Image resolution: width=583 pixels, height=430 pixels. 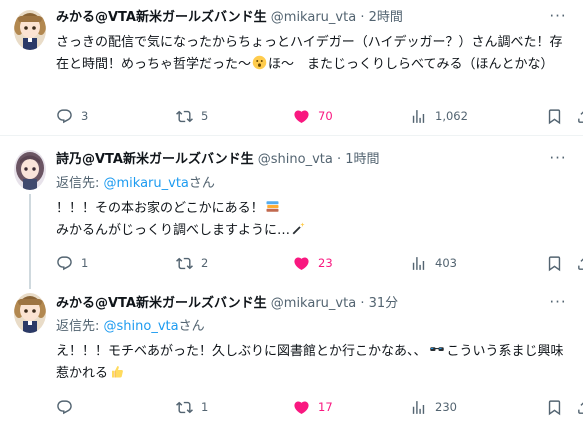 I want to click on reply-context: 返信先: @mikaru_vtaさん, so click(x=135, y=184).